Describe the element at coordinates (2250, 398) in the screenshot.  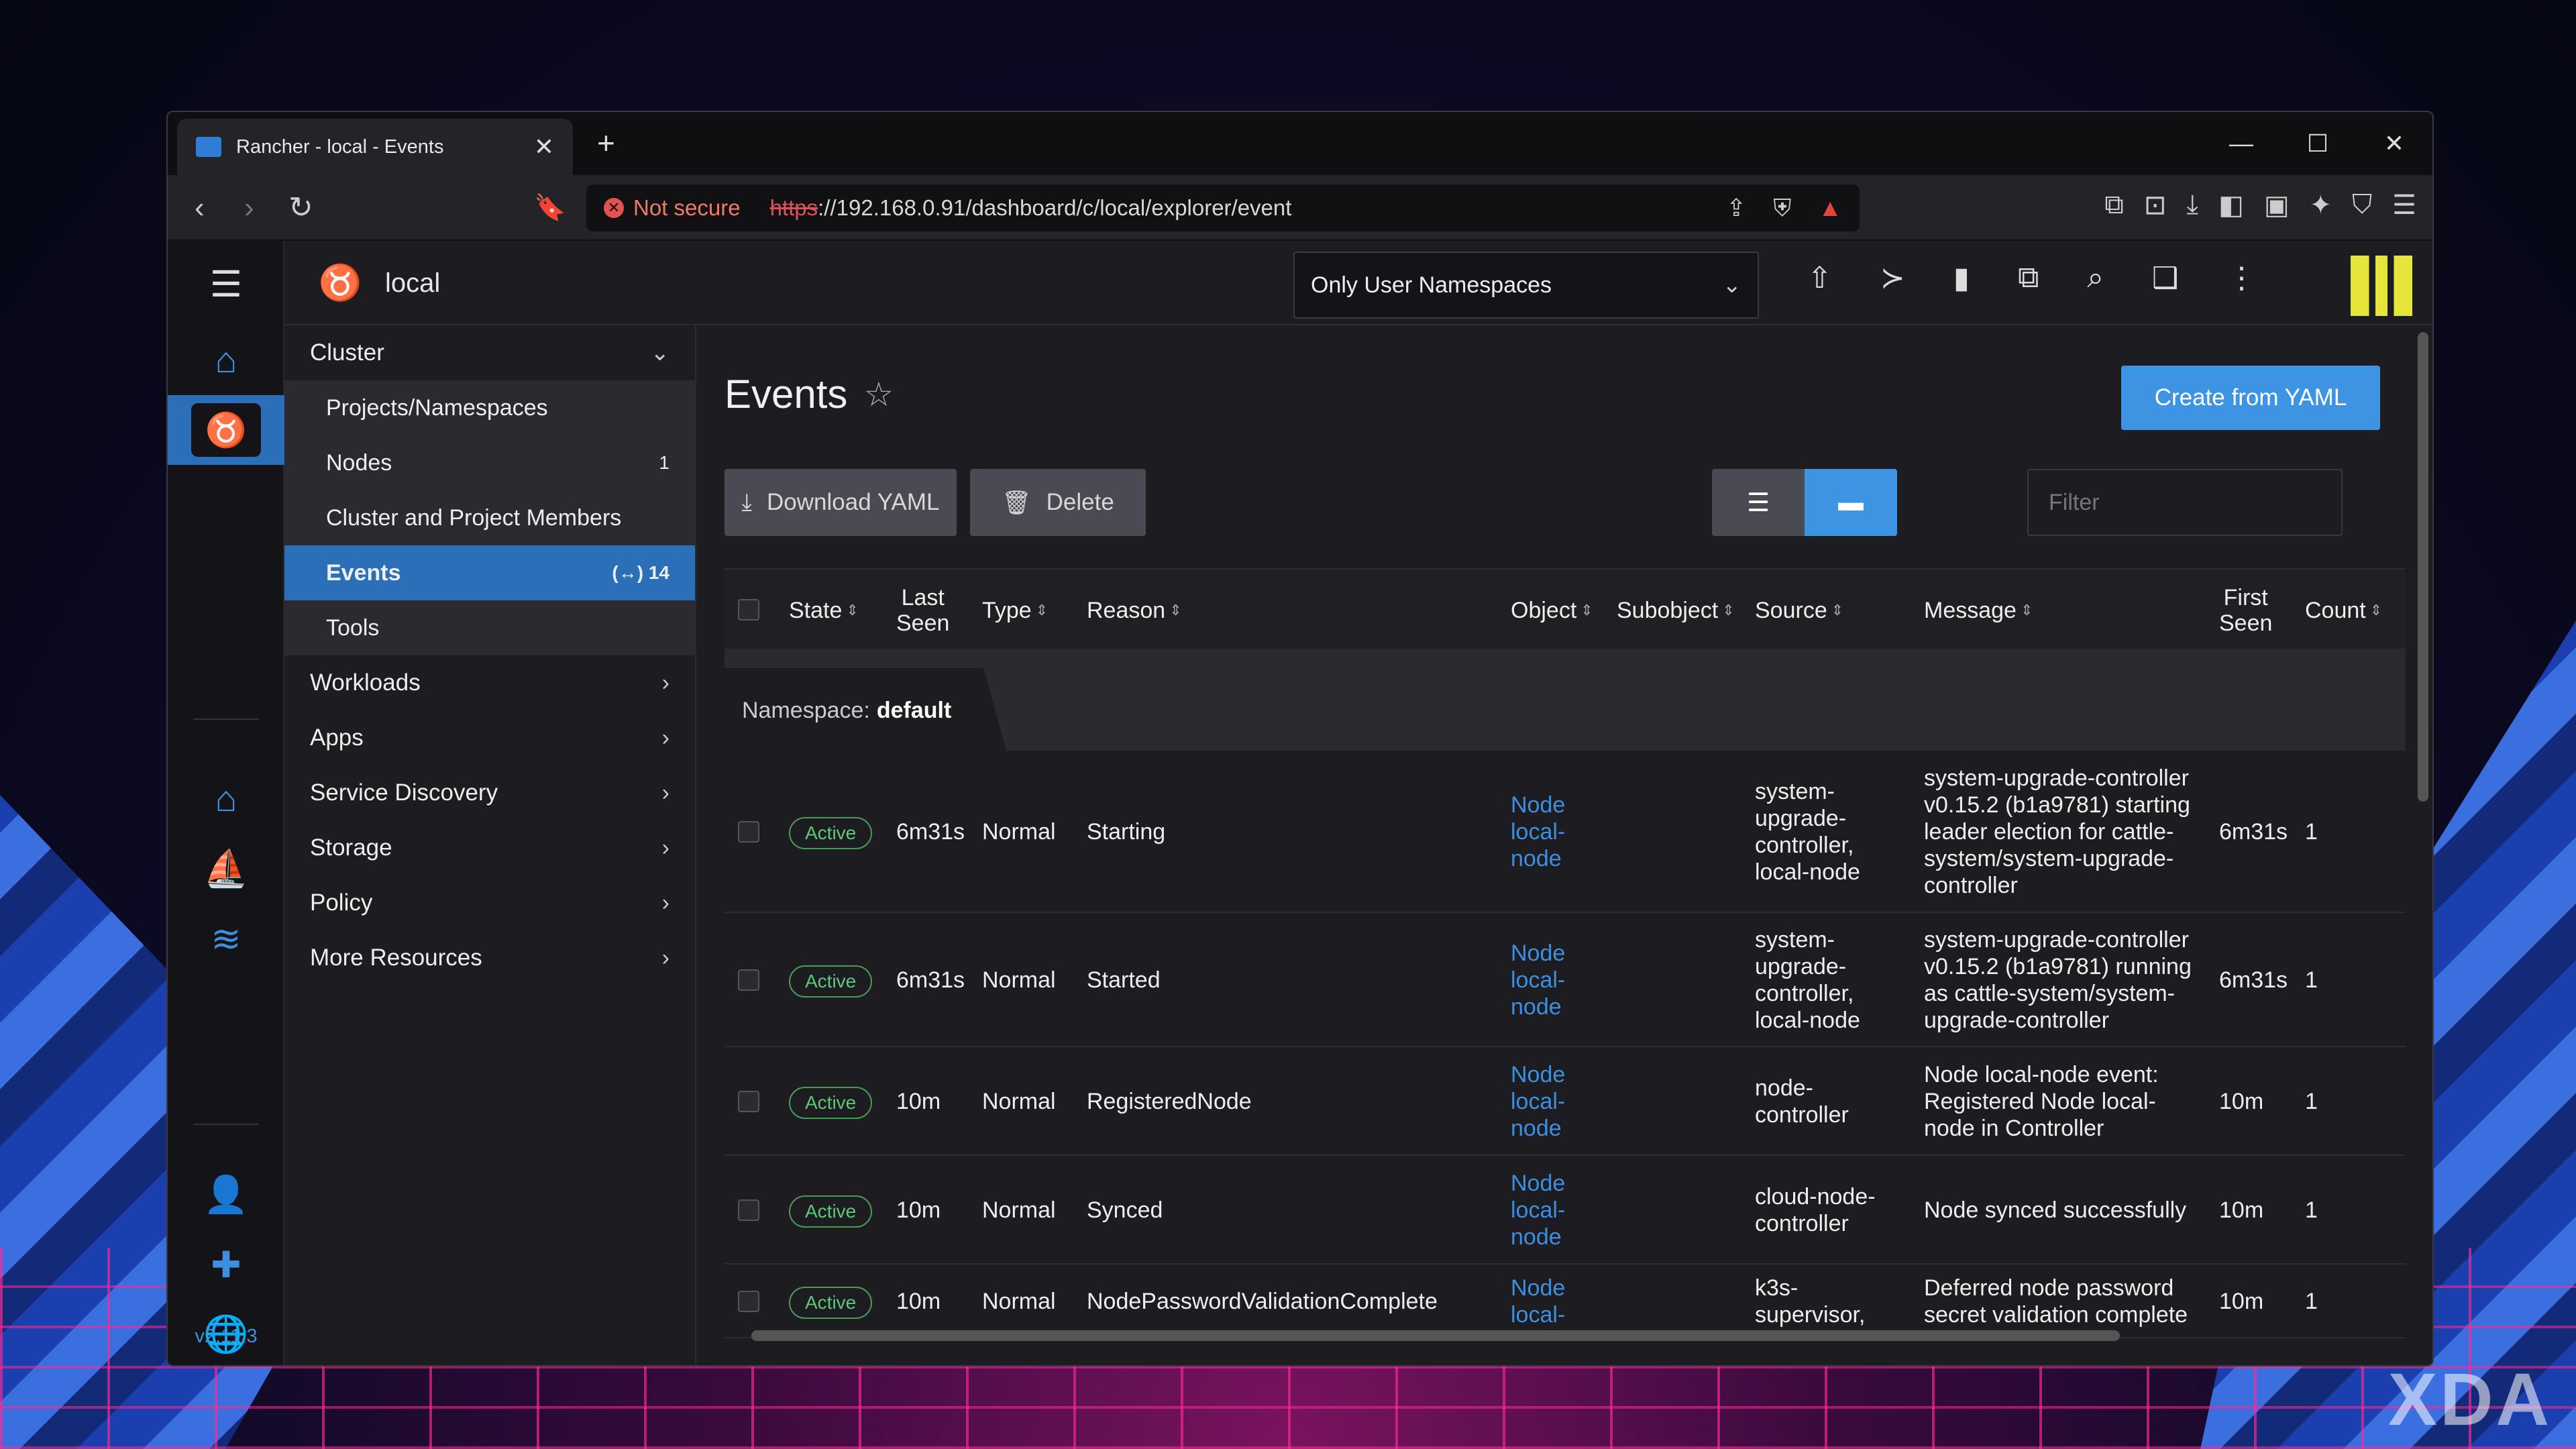
I see `create-from-yaml-button: Create from YAML` at that location.